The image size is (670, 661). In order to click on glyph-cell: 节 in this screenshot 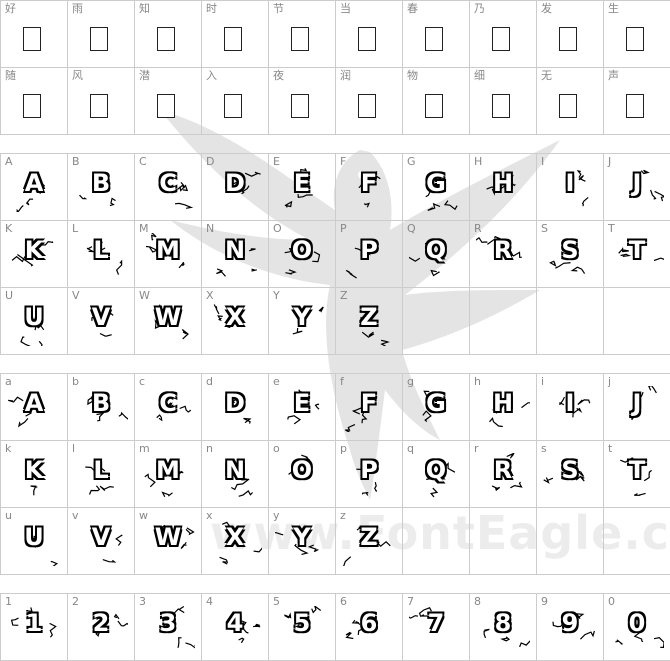, I will do `click(302, 34)`.